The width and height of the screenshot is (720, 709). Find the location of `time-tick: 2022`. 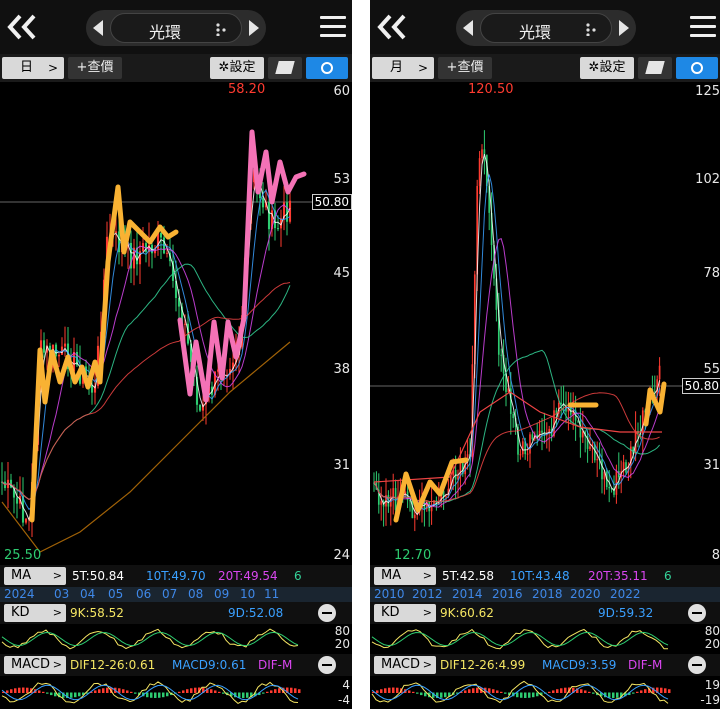

time-tick: 2022 is located at coordinates (625, 594).